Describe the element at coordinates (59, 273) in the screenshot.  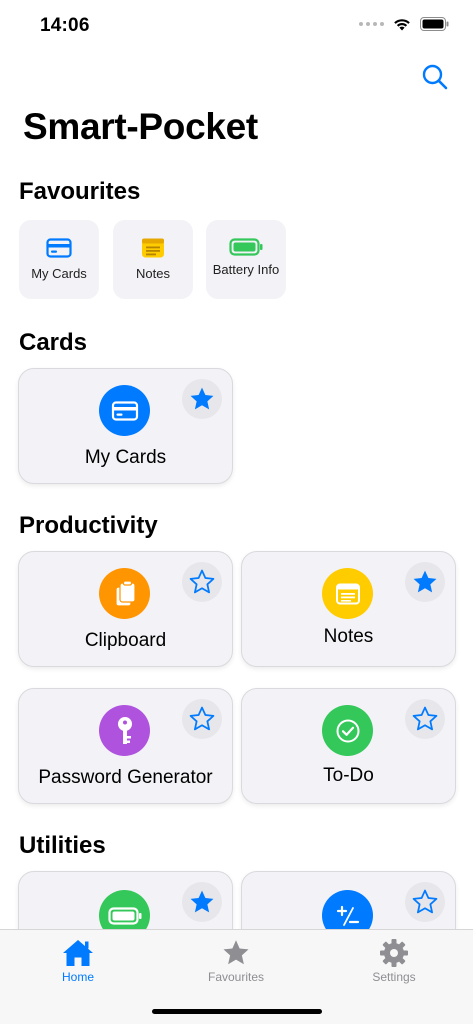
I see `favourite-label: My Cards` at that location.